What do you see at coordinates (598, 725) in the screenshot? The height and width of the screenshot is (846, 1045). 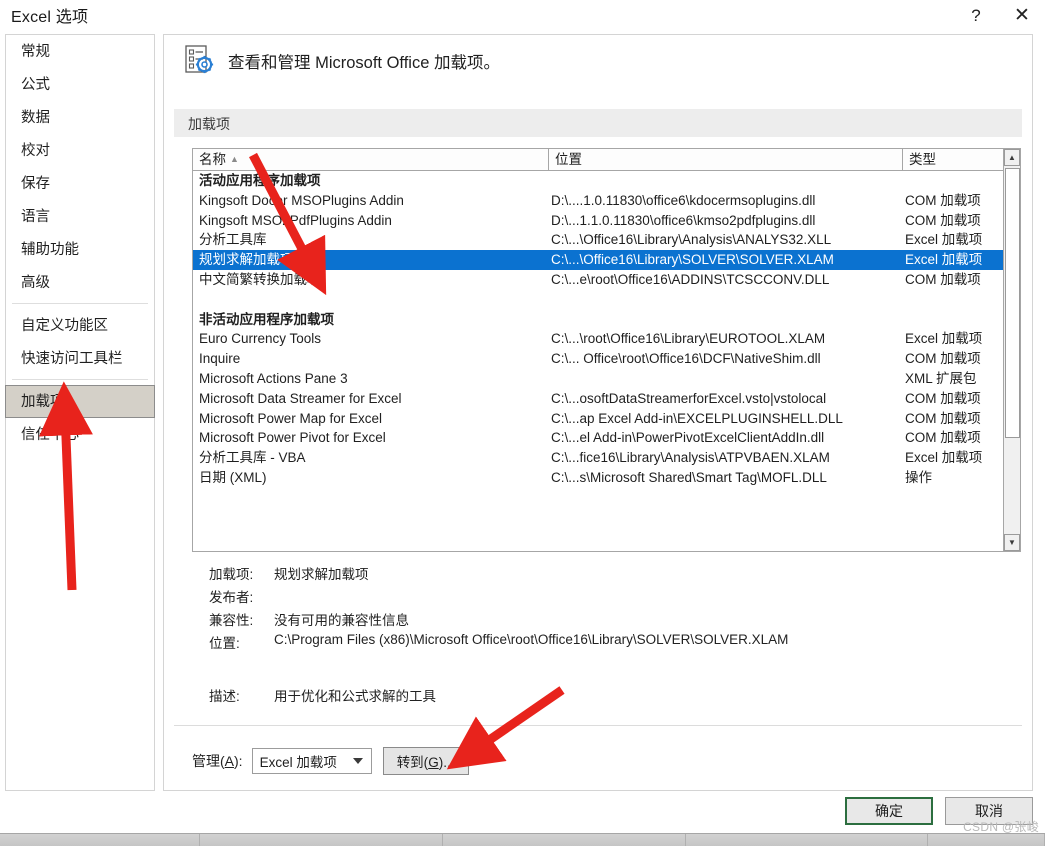 I see `pane-divider` at bounding box center [598, 725].